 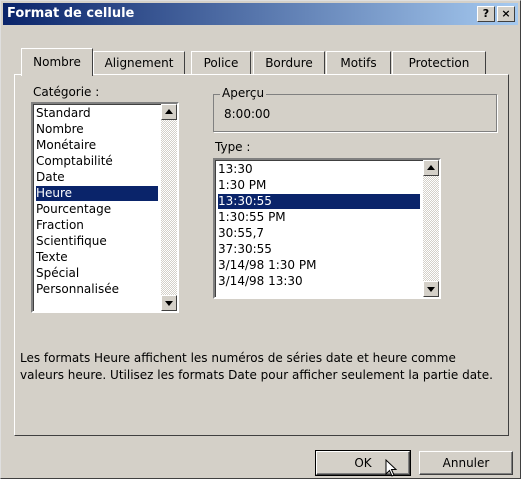 What do you see at coordinates (97, 241) in the screenshot?
I see `category-list-item: Scientifique` at bounding box center [97, 241].